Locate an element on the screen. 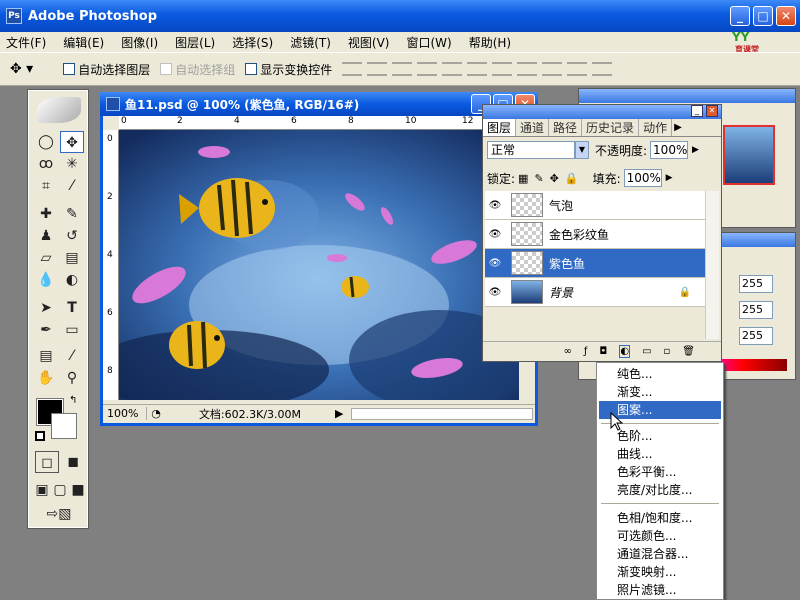 This screenshot has height=600, width=800. move-tool-icon: ✥ ▾ is located at coordinates (21, 69).